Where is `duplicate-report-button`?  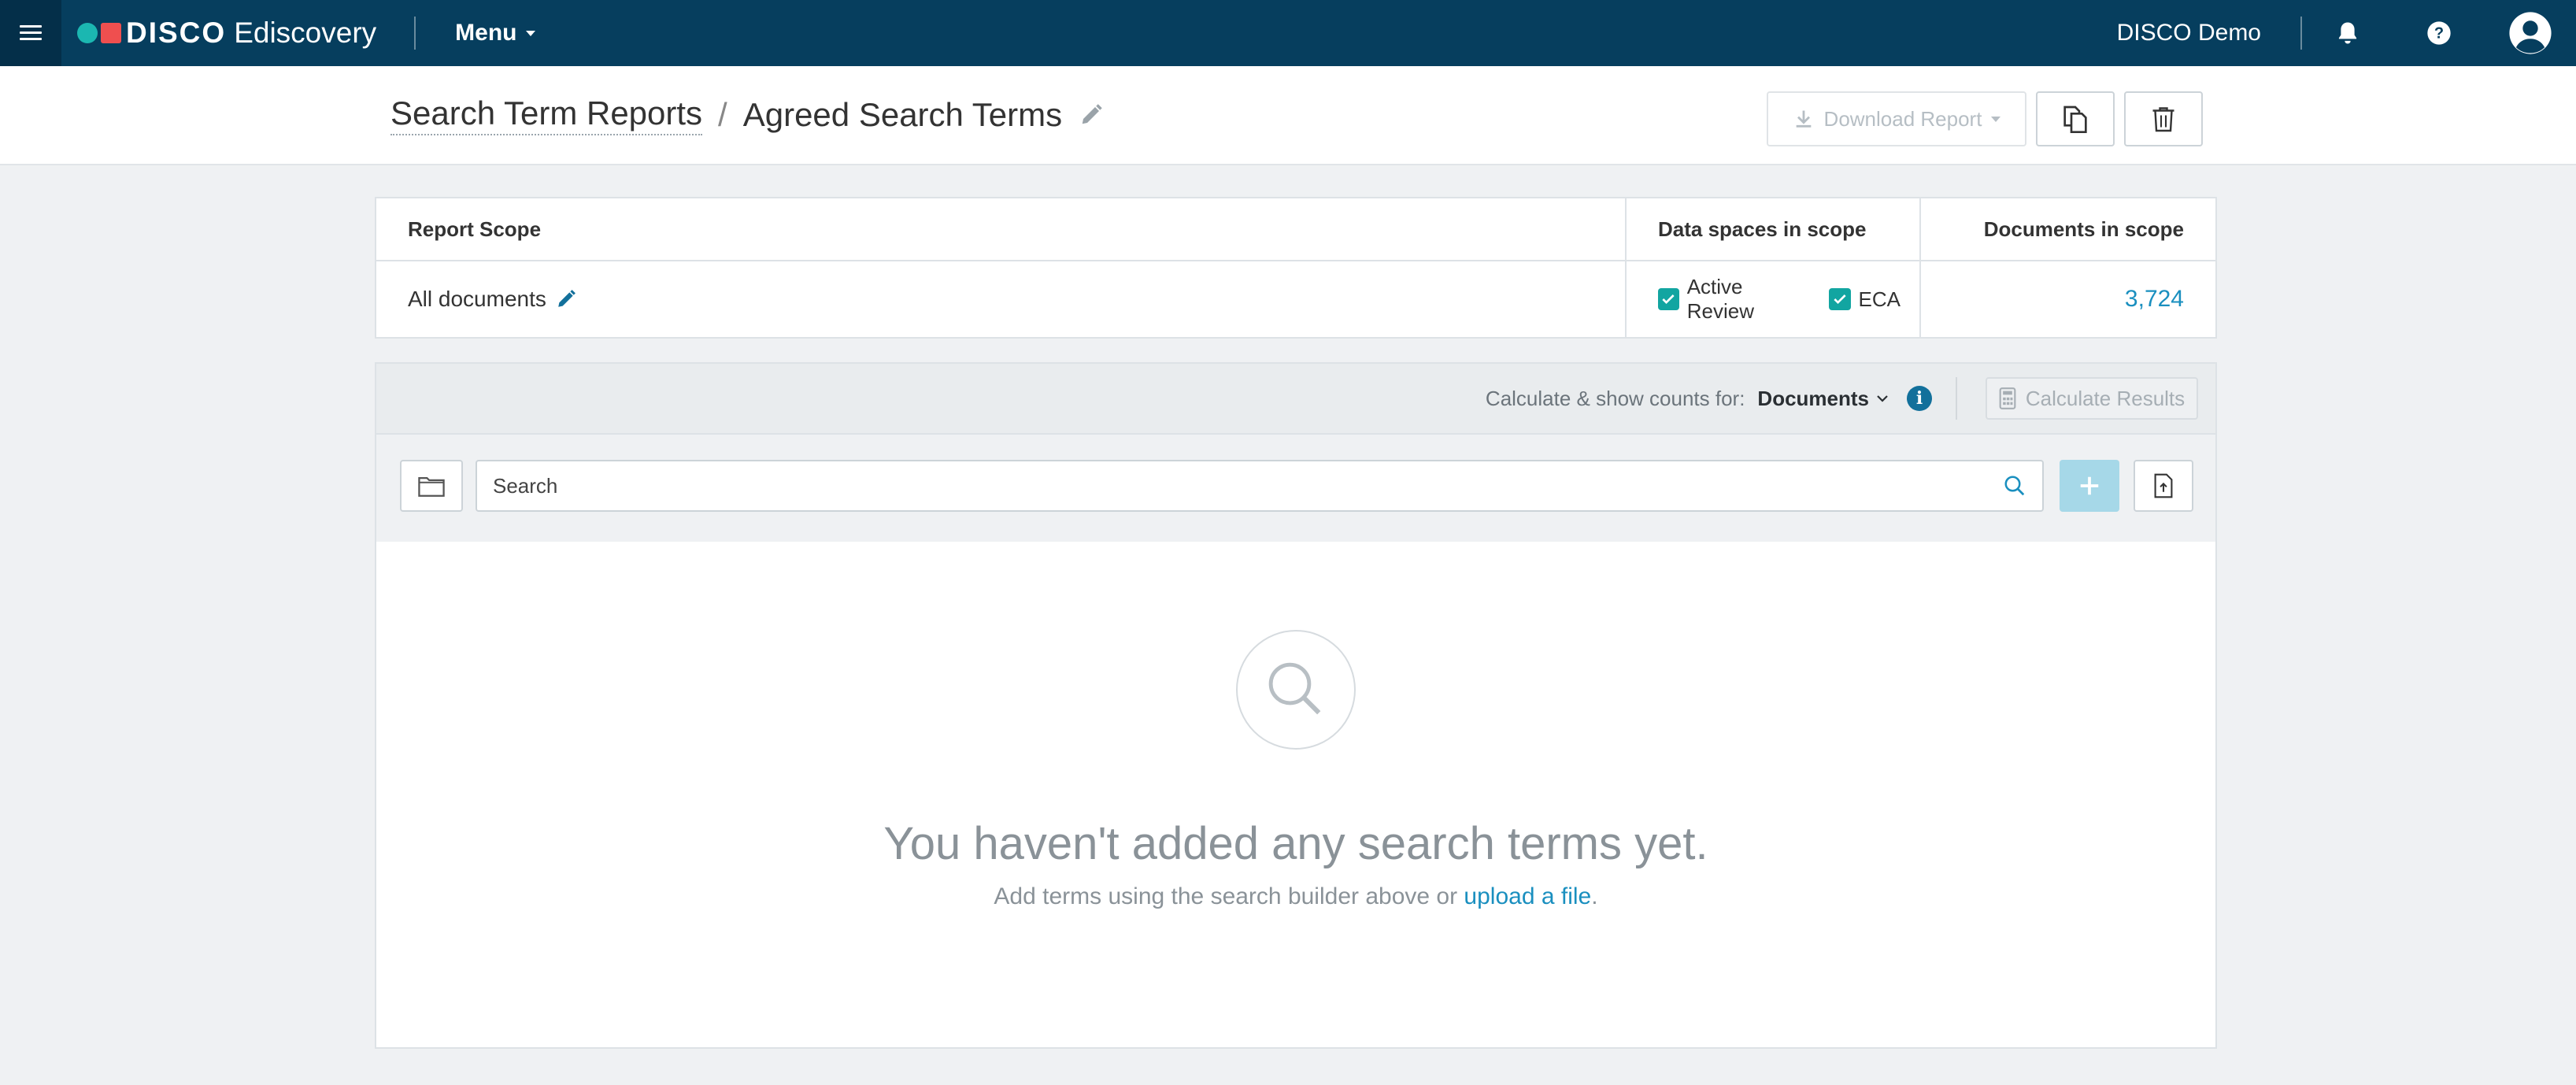 duplicate-report-button is located at coordinates (2075, 118).